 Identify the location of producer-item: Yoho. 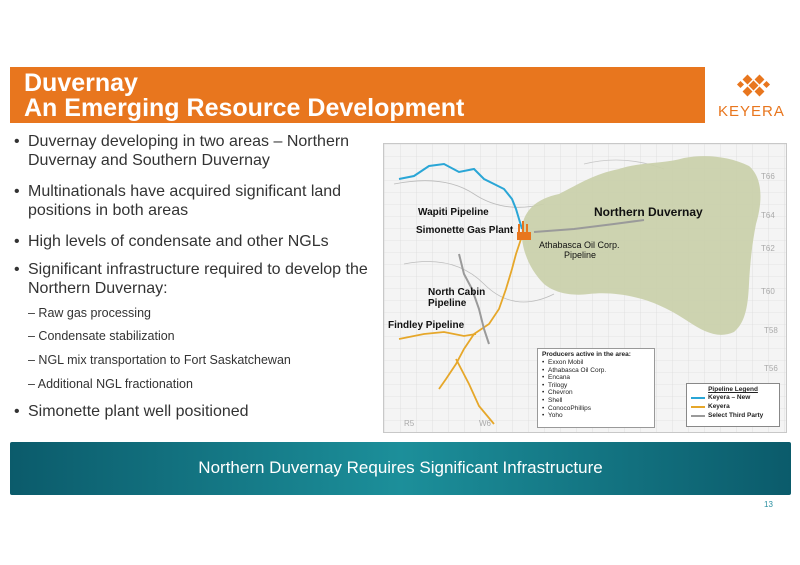
(596, 416).